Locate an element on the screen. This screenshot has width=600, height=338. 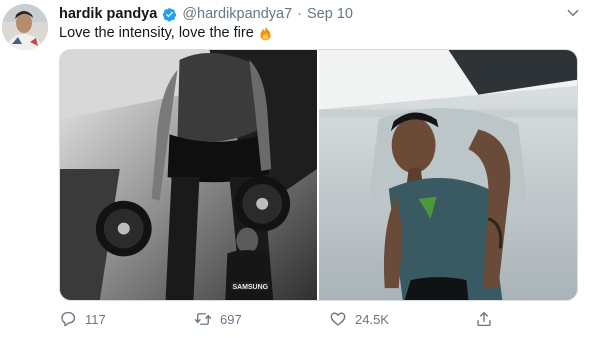
share-icon is located at coordinates (484, 319).